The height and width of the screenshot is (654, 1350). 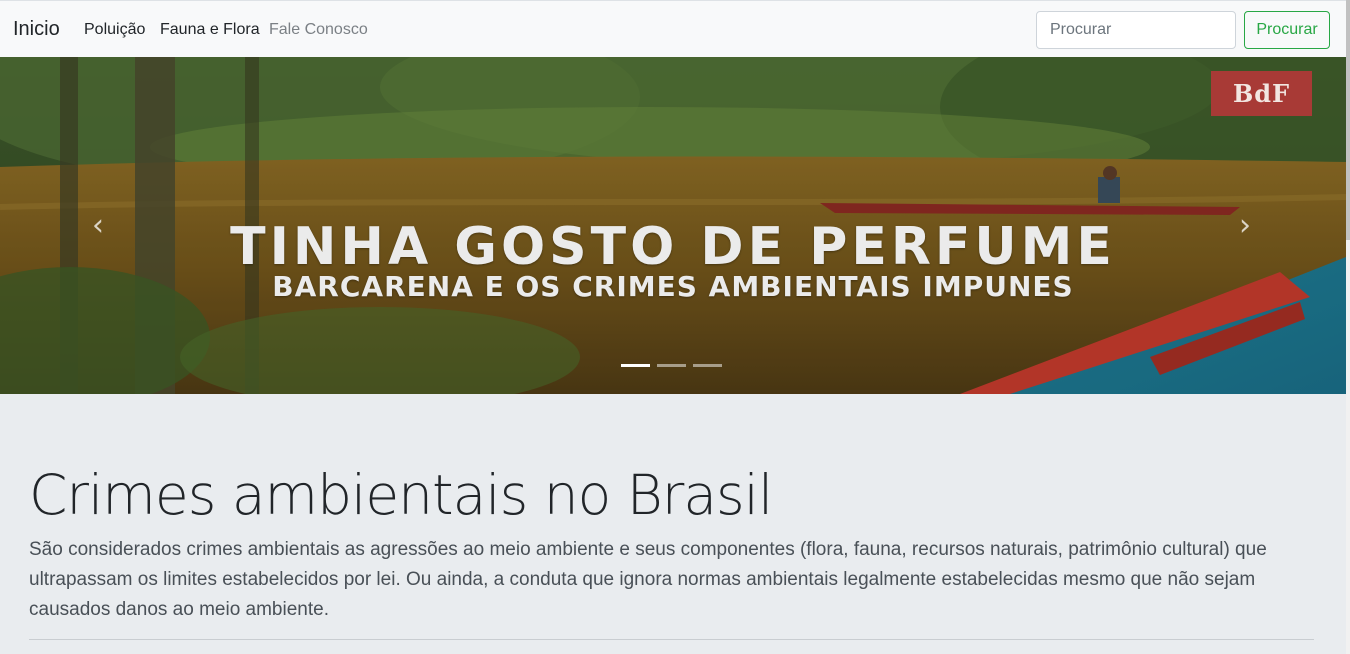 I want to click on carousel-next-button: ›, so click(x=1245, y=225).